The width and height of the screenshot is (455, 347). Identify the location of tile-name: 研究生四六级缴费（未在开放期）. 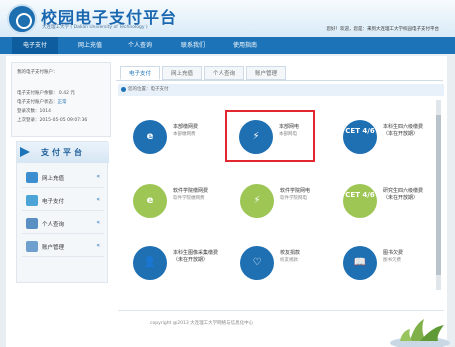
(403, 194).